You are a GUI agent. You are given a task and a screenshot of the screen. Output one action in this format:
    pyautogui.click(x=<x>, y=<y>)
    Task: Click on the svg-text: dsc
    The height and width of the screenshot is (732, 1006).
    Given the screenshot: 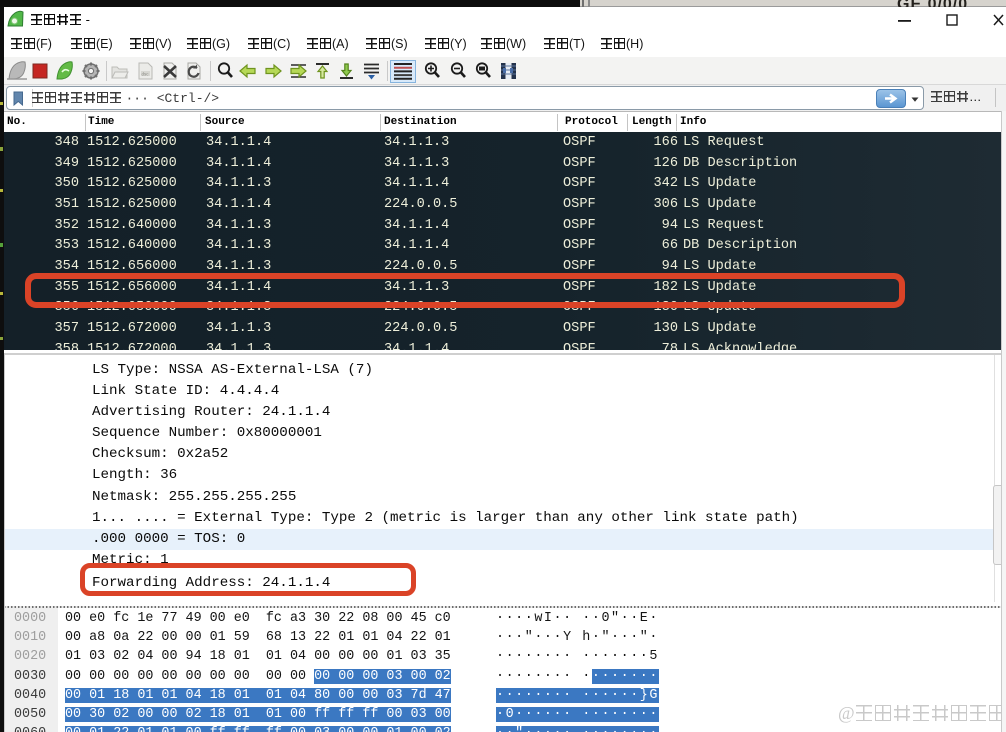 What is the action you would take?
    pyautogui.click(x=146, y=74)
    